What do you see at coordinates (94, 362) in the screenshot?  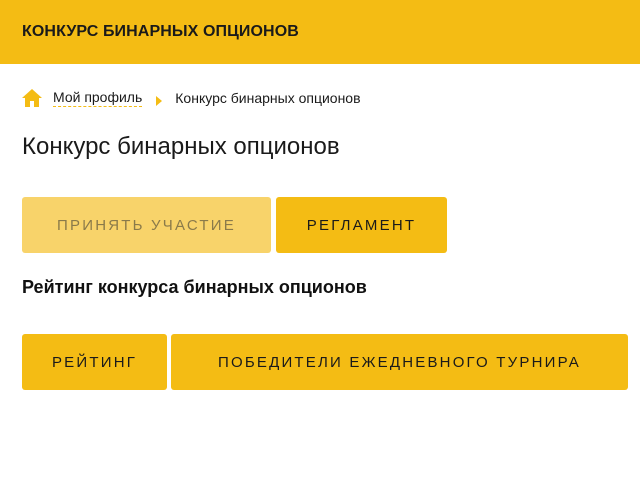 I see `rating-button: РЕЙТИНГ` at bounding box center [94, 362].